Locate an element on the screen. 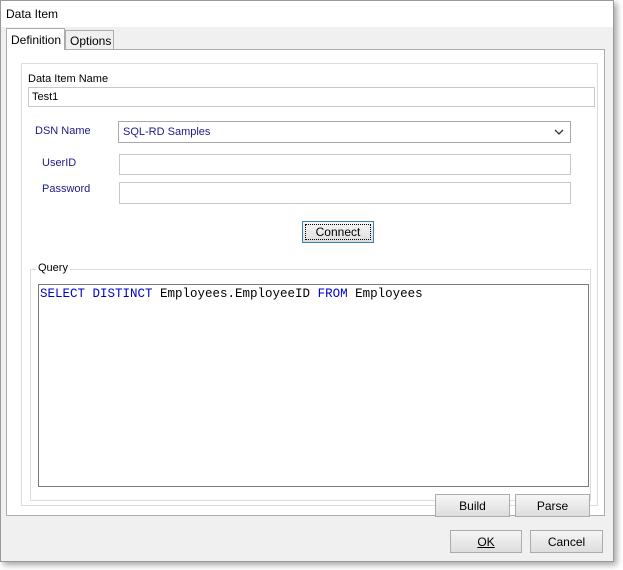  cancel-button: Cancel is located at coordinates (566, 541).